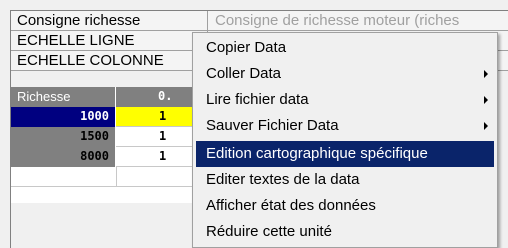 This screenshot has width=508, height=248. I want to click on grid-row-header: 1500, so click(63, 137).